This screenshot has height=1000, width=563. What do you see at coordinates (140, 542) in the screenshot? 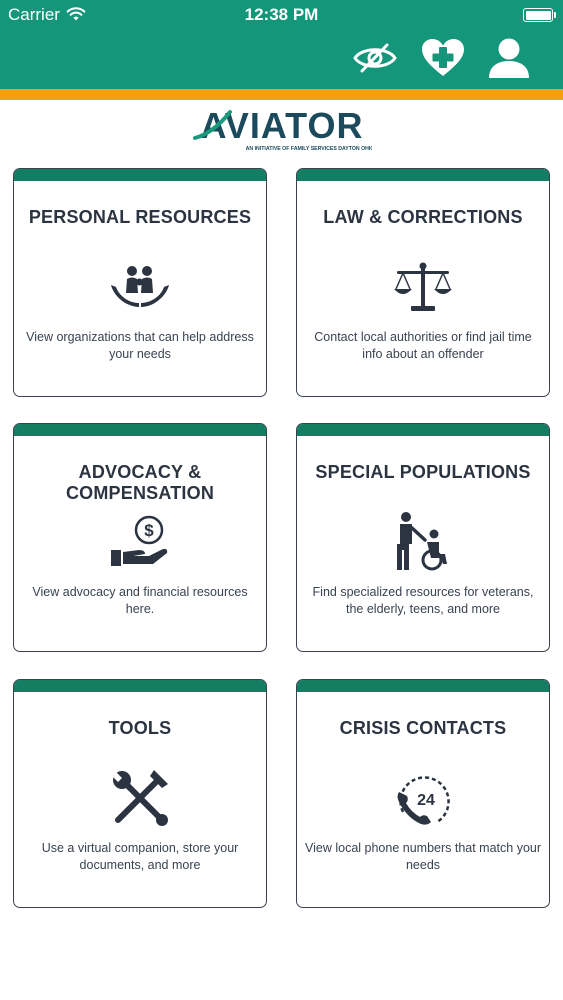
I see `money-hand-icon: $` at bounding box center [140, 542].